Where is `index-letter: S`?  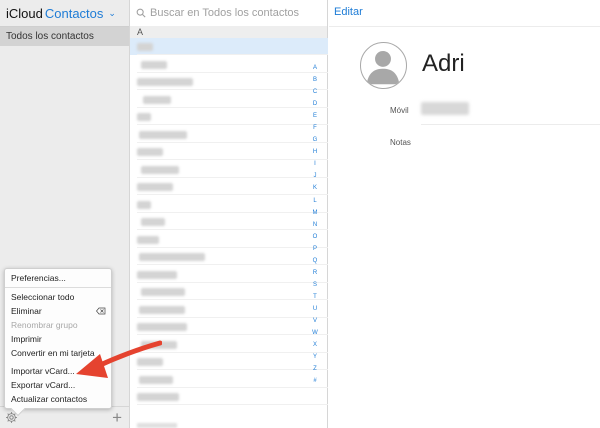 index-letter: S is located at coordinates (315, 285).